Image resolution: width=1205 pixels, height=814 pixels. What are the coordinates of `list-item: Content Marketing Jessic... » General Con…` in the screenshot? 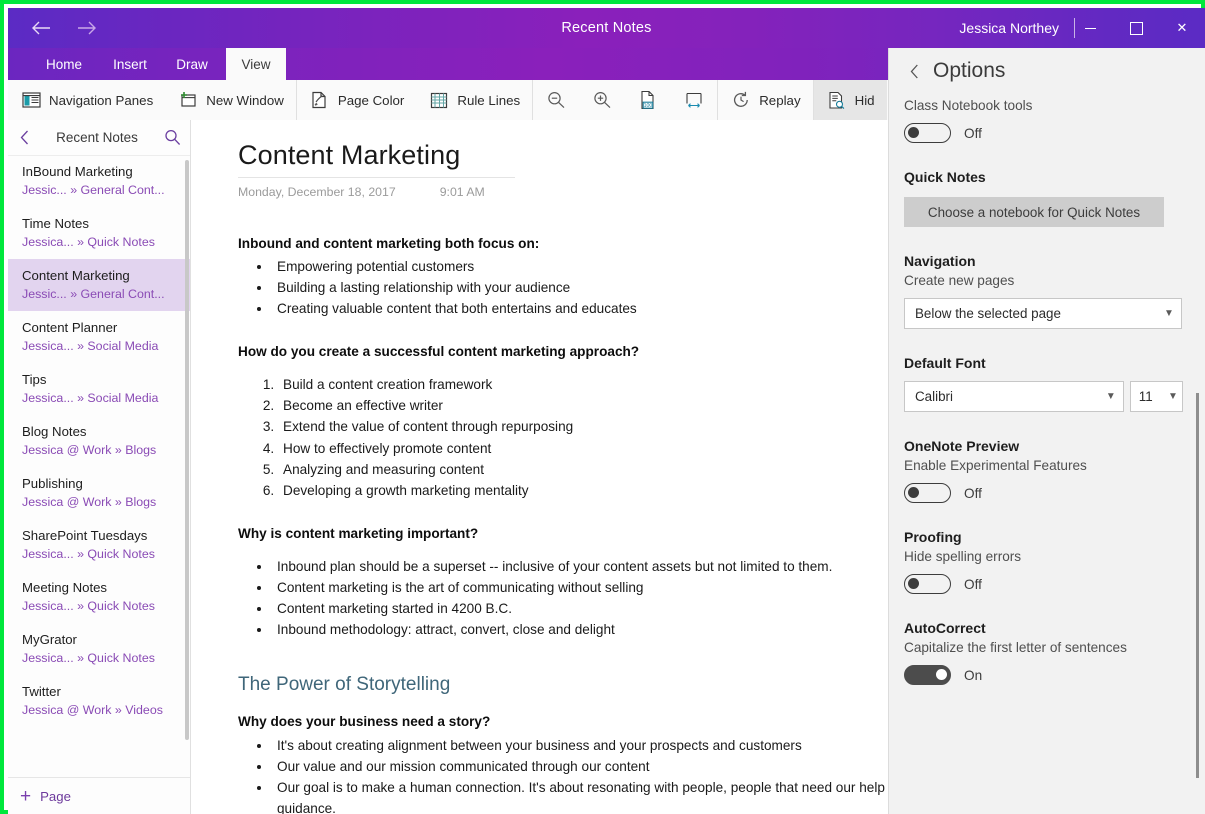 It's located at (99, 285).